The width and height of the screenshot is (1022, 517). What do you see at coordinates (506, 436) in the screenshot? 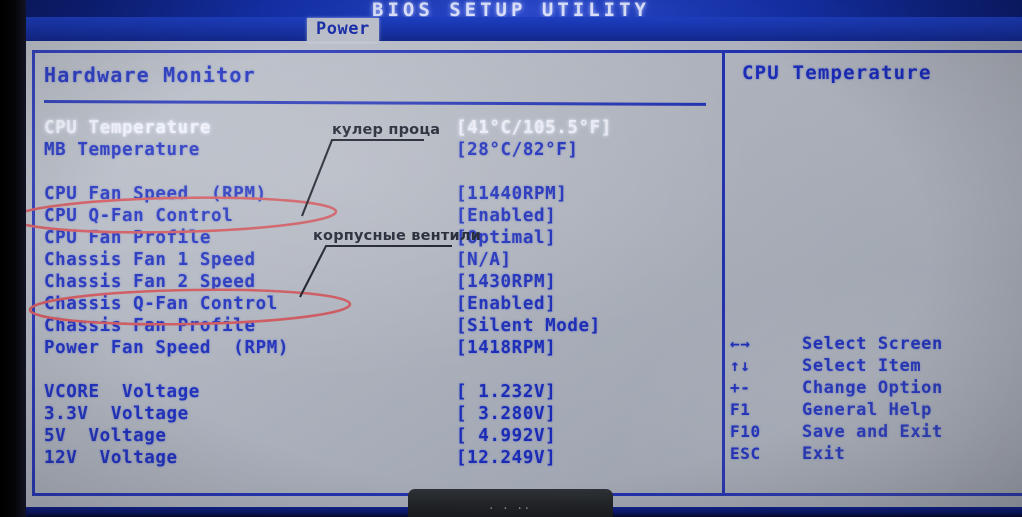
I see `setting-value: [ 4.992V]` at bounding box center [506, 436].